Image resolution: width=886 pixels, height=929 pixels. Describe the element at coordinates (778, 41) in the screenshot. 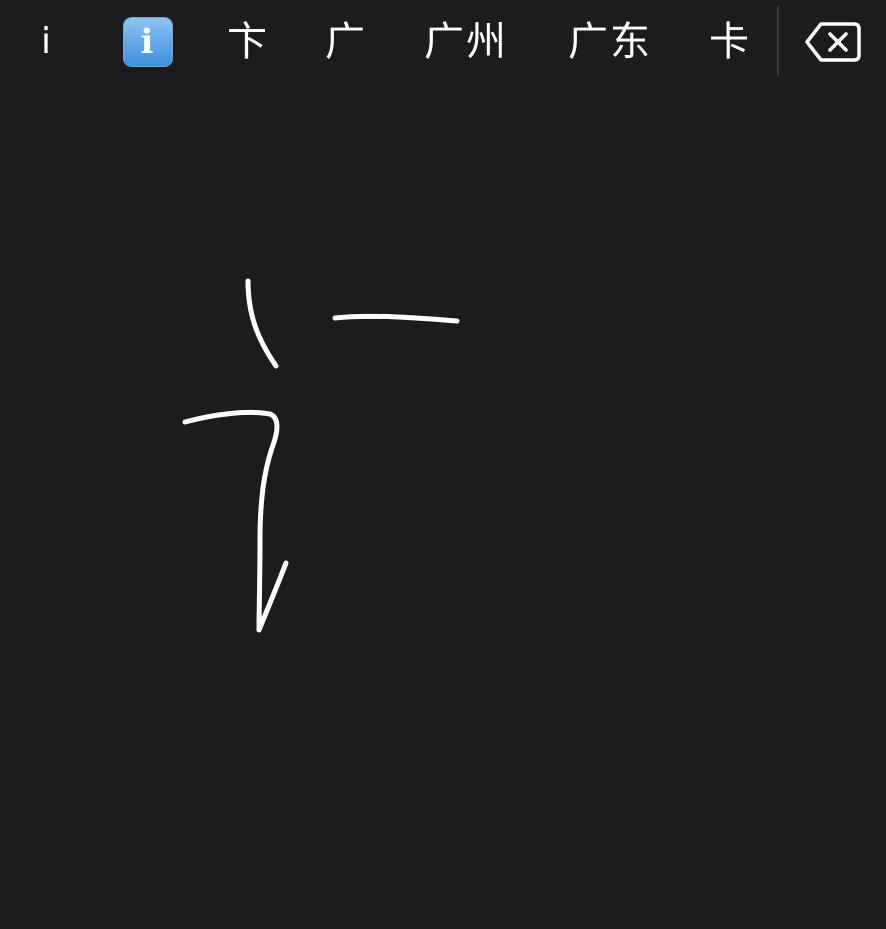

I see `candidate-divider` at that location.